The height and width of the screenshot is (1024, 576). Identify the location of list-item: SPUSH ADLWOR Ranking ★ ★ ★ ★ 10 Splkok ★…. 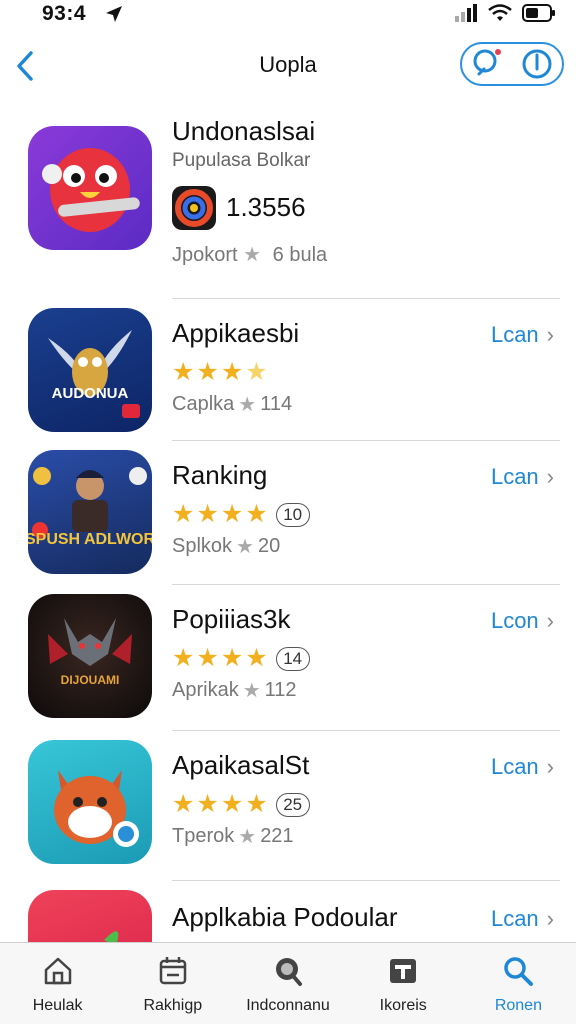
(288, 513).